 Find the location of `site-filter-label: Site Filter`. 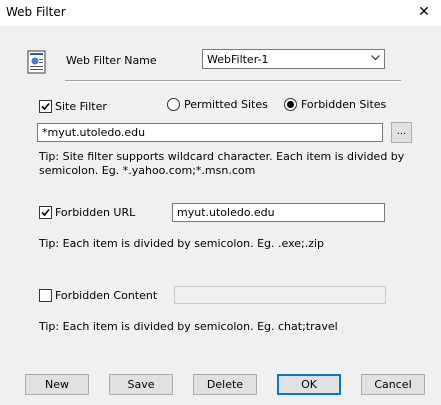

site-filter-label: Site Filter is located at coordinates (81, 106).